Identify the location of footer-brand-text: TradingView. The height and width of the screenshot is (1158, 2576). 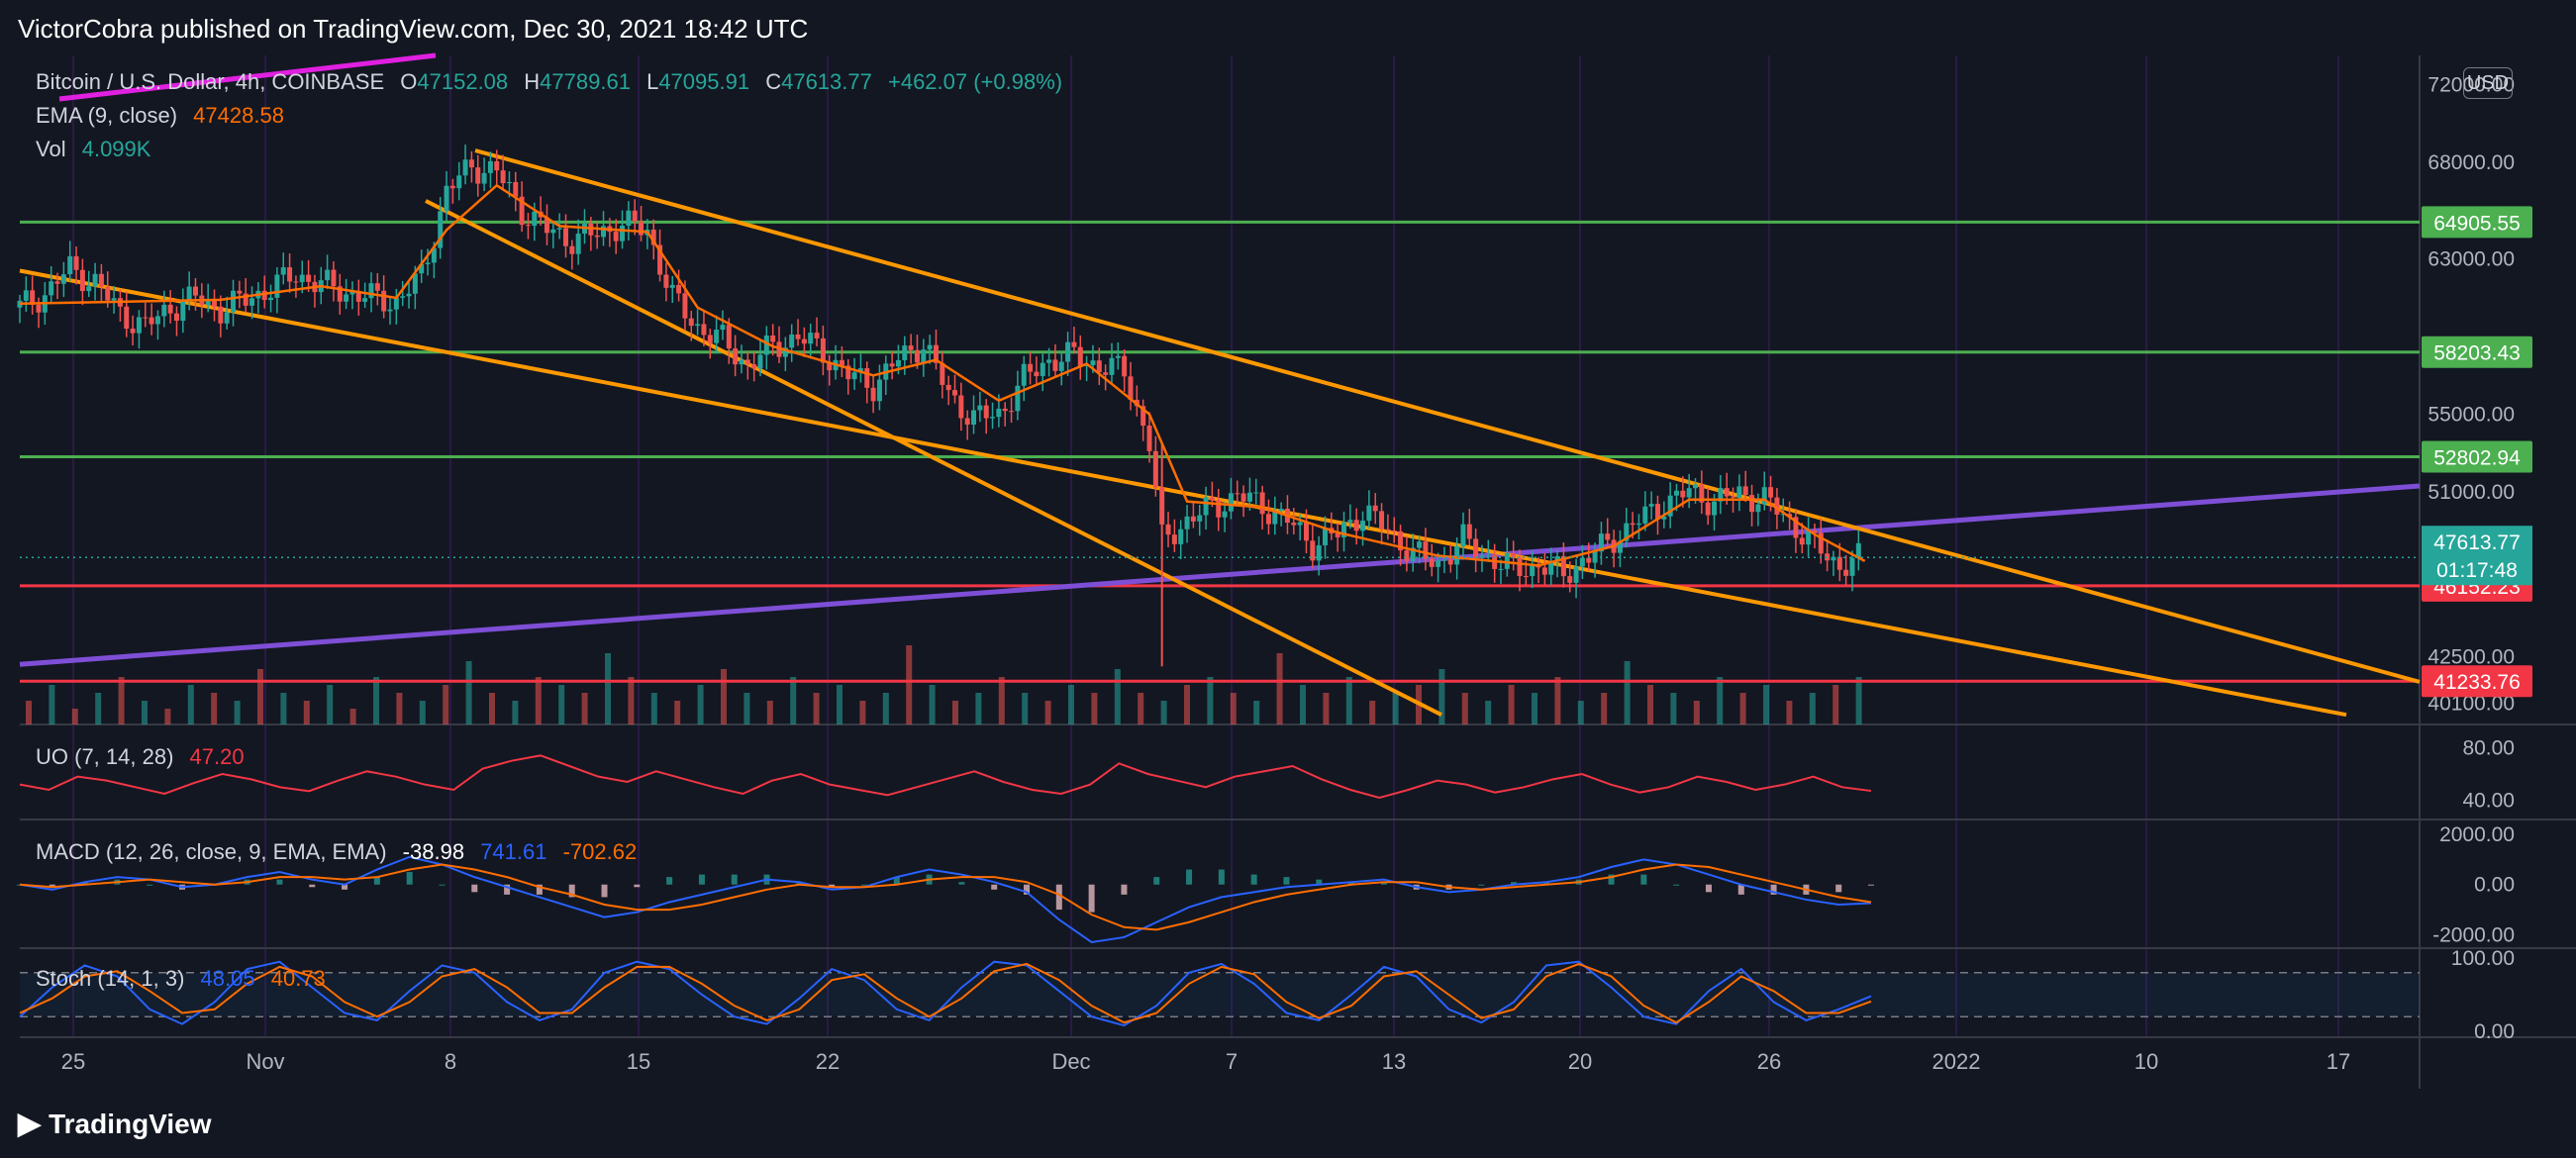
(130, 1123).